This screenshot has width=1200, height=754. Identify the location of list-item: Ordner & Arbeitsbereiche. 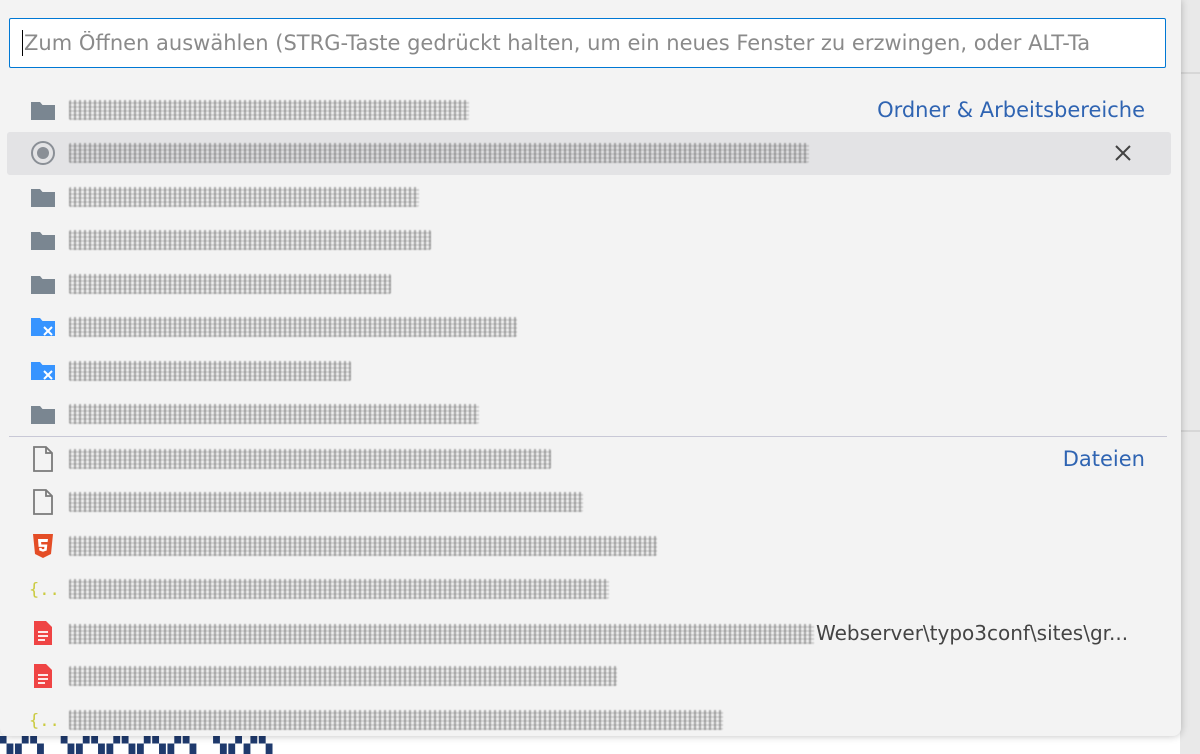
(589, 110).